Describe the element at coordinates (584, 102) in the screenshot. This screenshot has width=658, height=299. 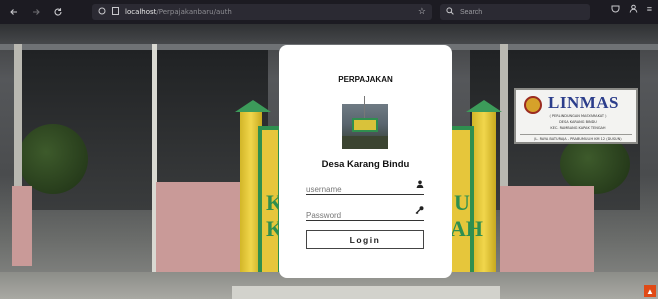
I see `sign-title: LINMAS` at that location.